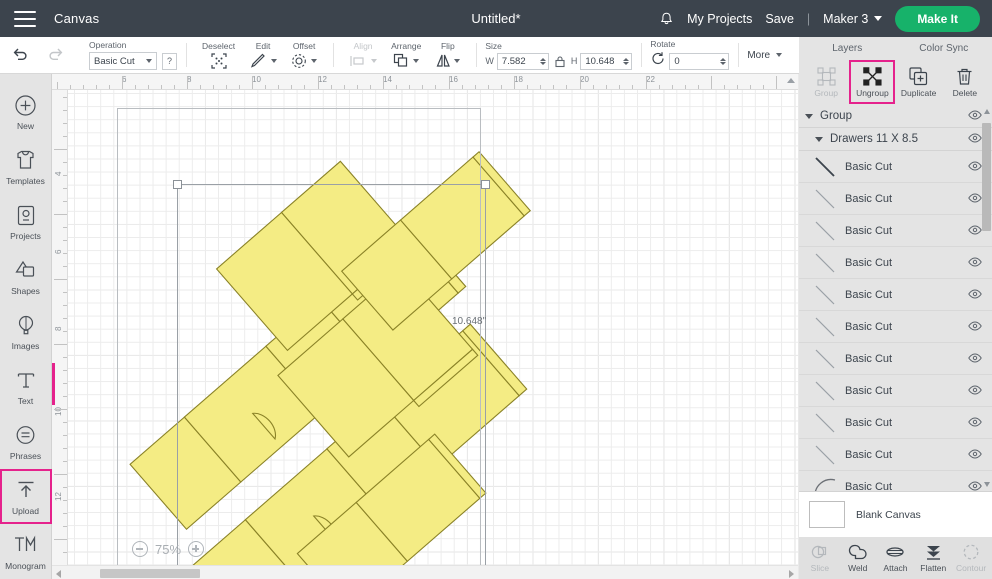 Image resolution: width=992 pixels, height=579 pixels. I want to click on resize-handle-top-left, so click(177, 184).